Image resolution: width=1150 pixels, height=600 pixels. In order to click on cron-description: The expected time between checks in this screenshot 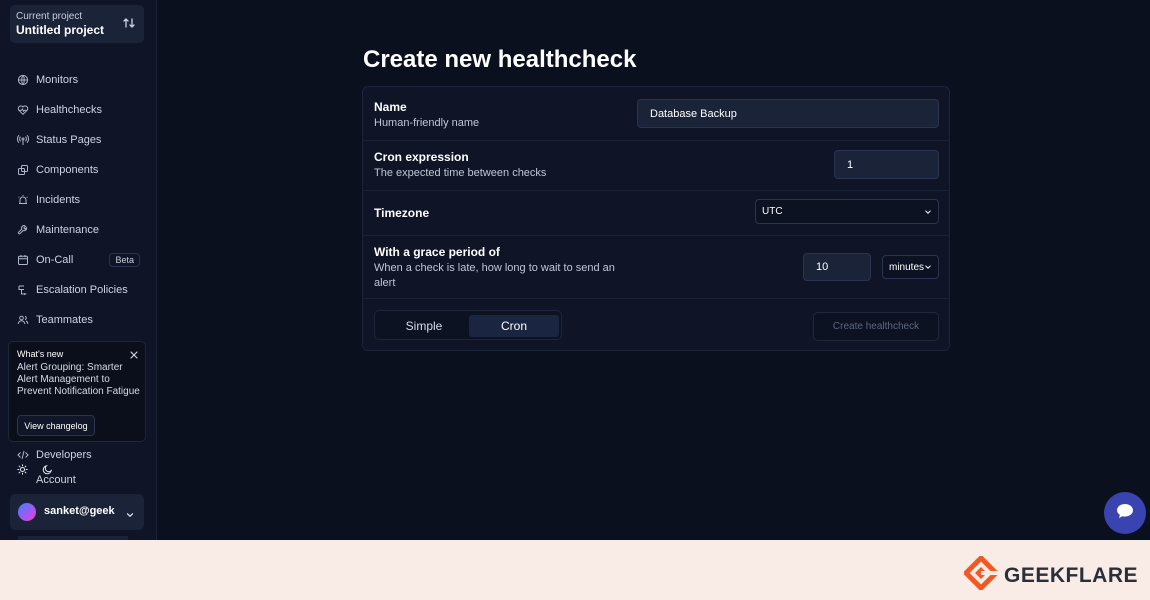, I will do `click(460, 173)`.